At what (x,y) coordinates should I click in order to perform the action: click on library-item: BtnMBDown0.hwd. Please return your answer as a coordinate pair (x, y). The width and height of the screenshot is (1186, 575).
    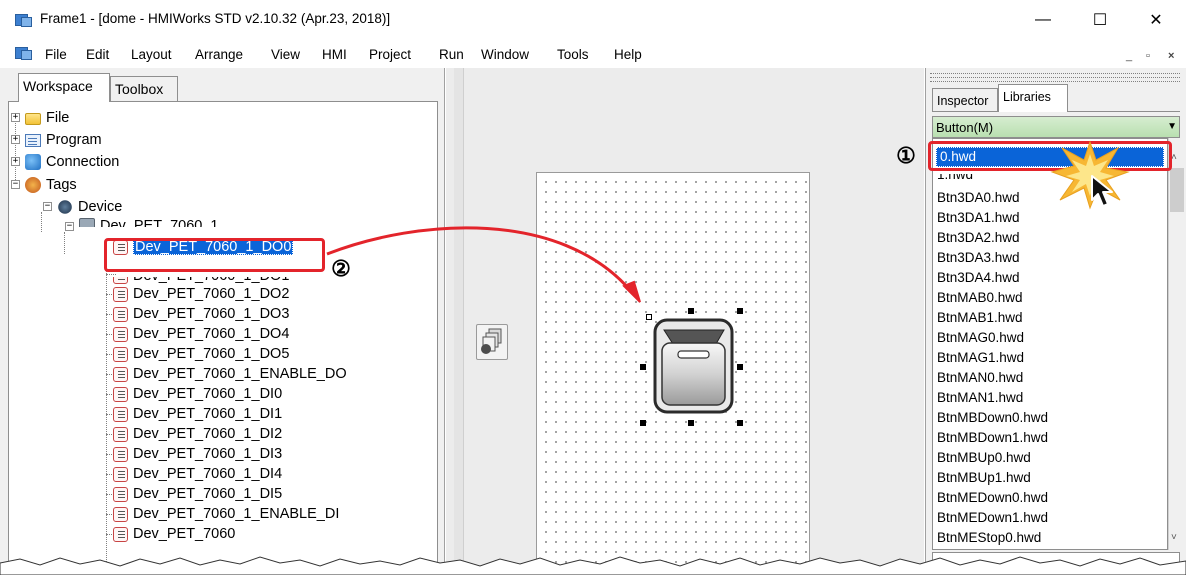
    Looking at the image, I should click on (992, 418).